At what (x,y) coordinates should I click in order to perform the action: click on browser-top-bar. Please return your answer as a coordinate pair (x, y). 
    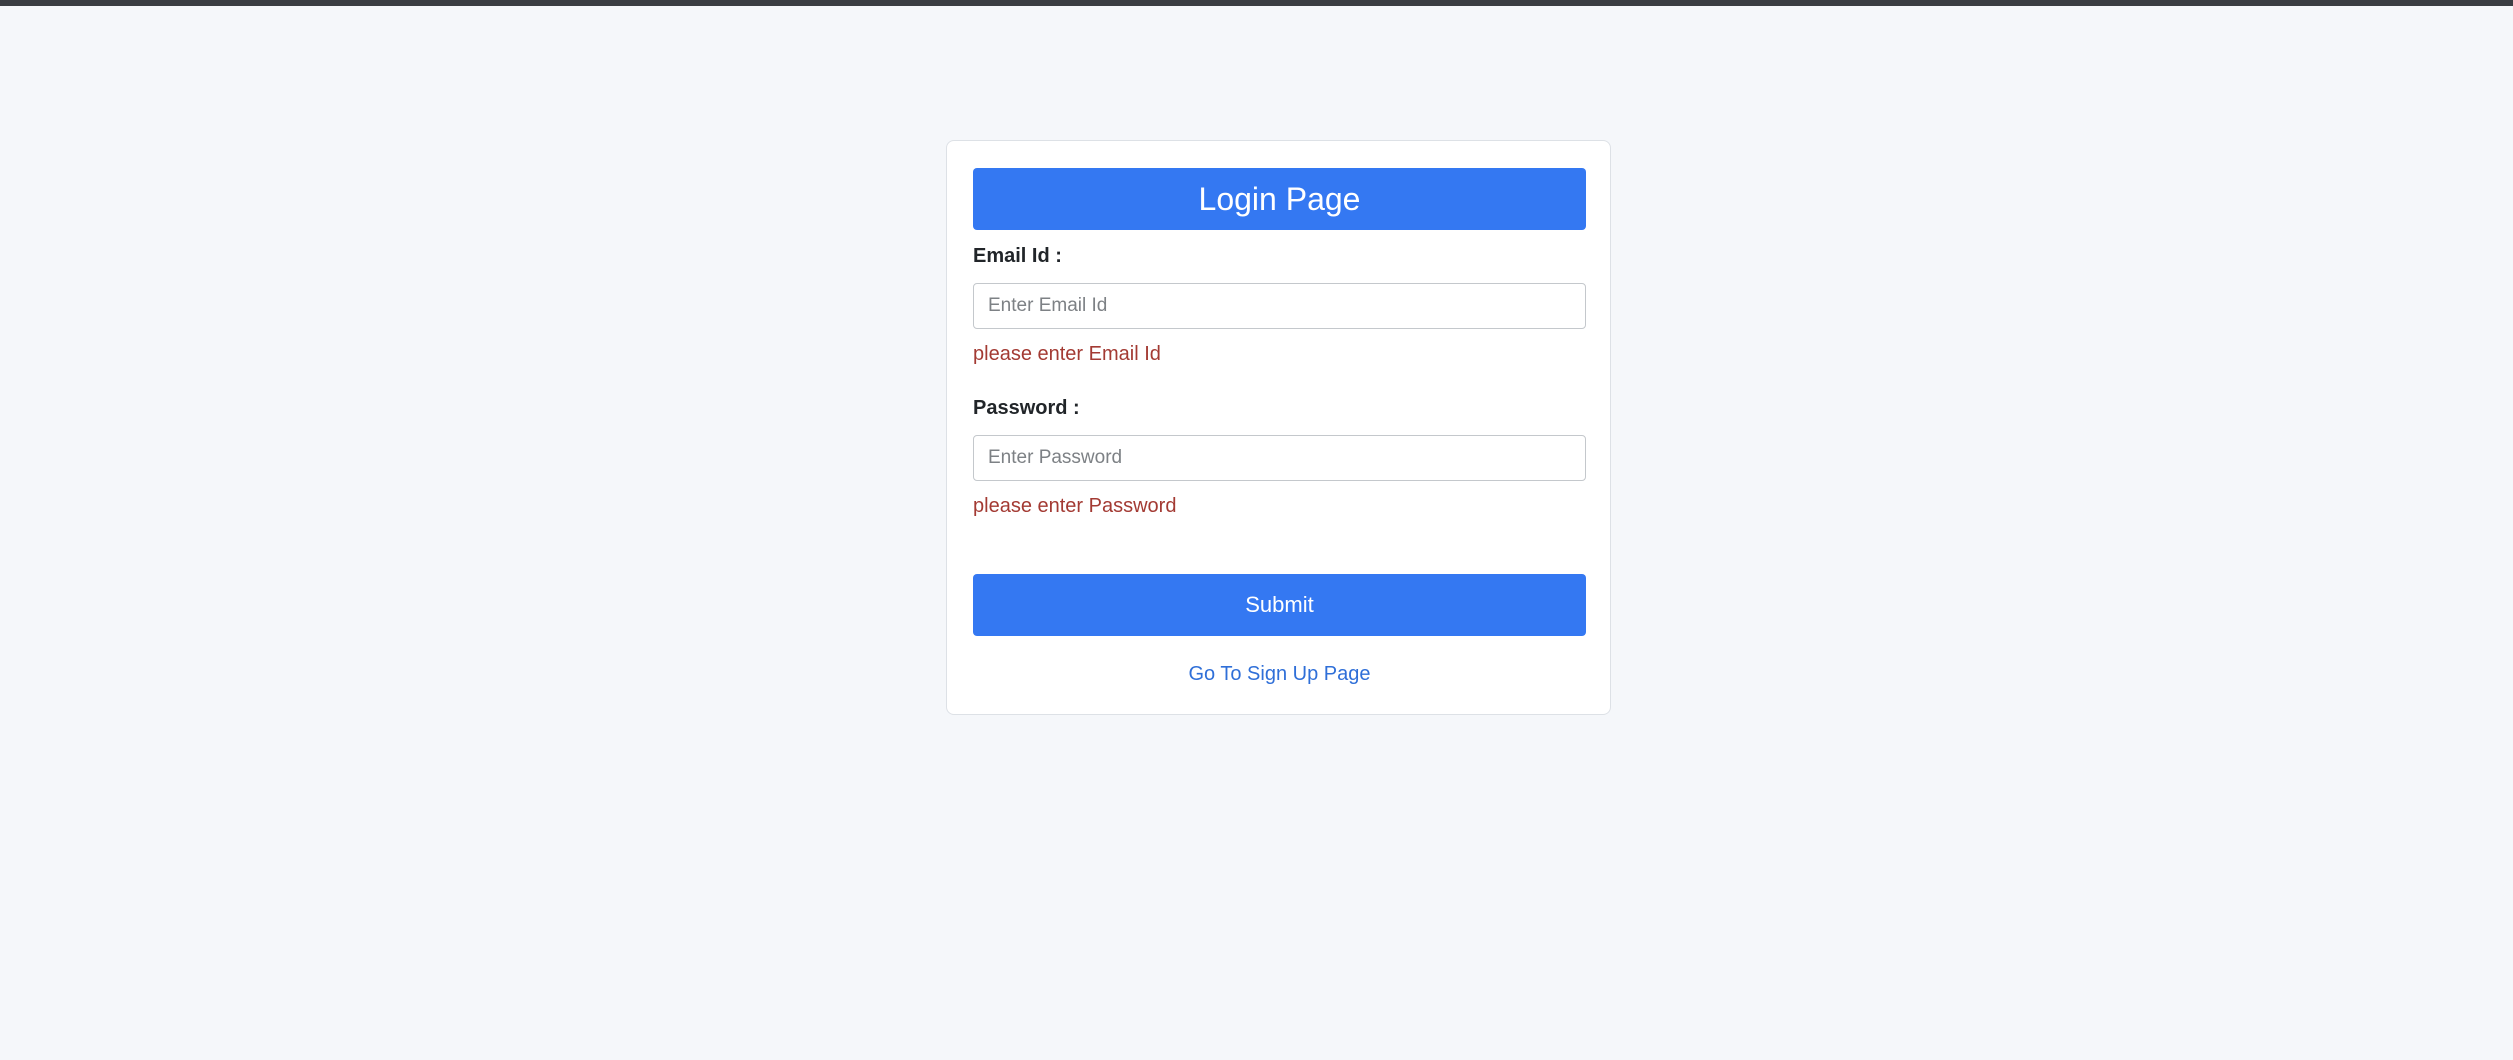
    Looking at the image, I should click on (1256, 3).